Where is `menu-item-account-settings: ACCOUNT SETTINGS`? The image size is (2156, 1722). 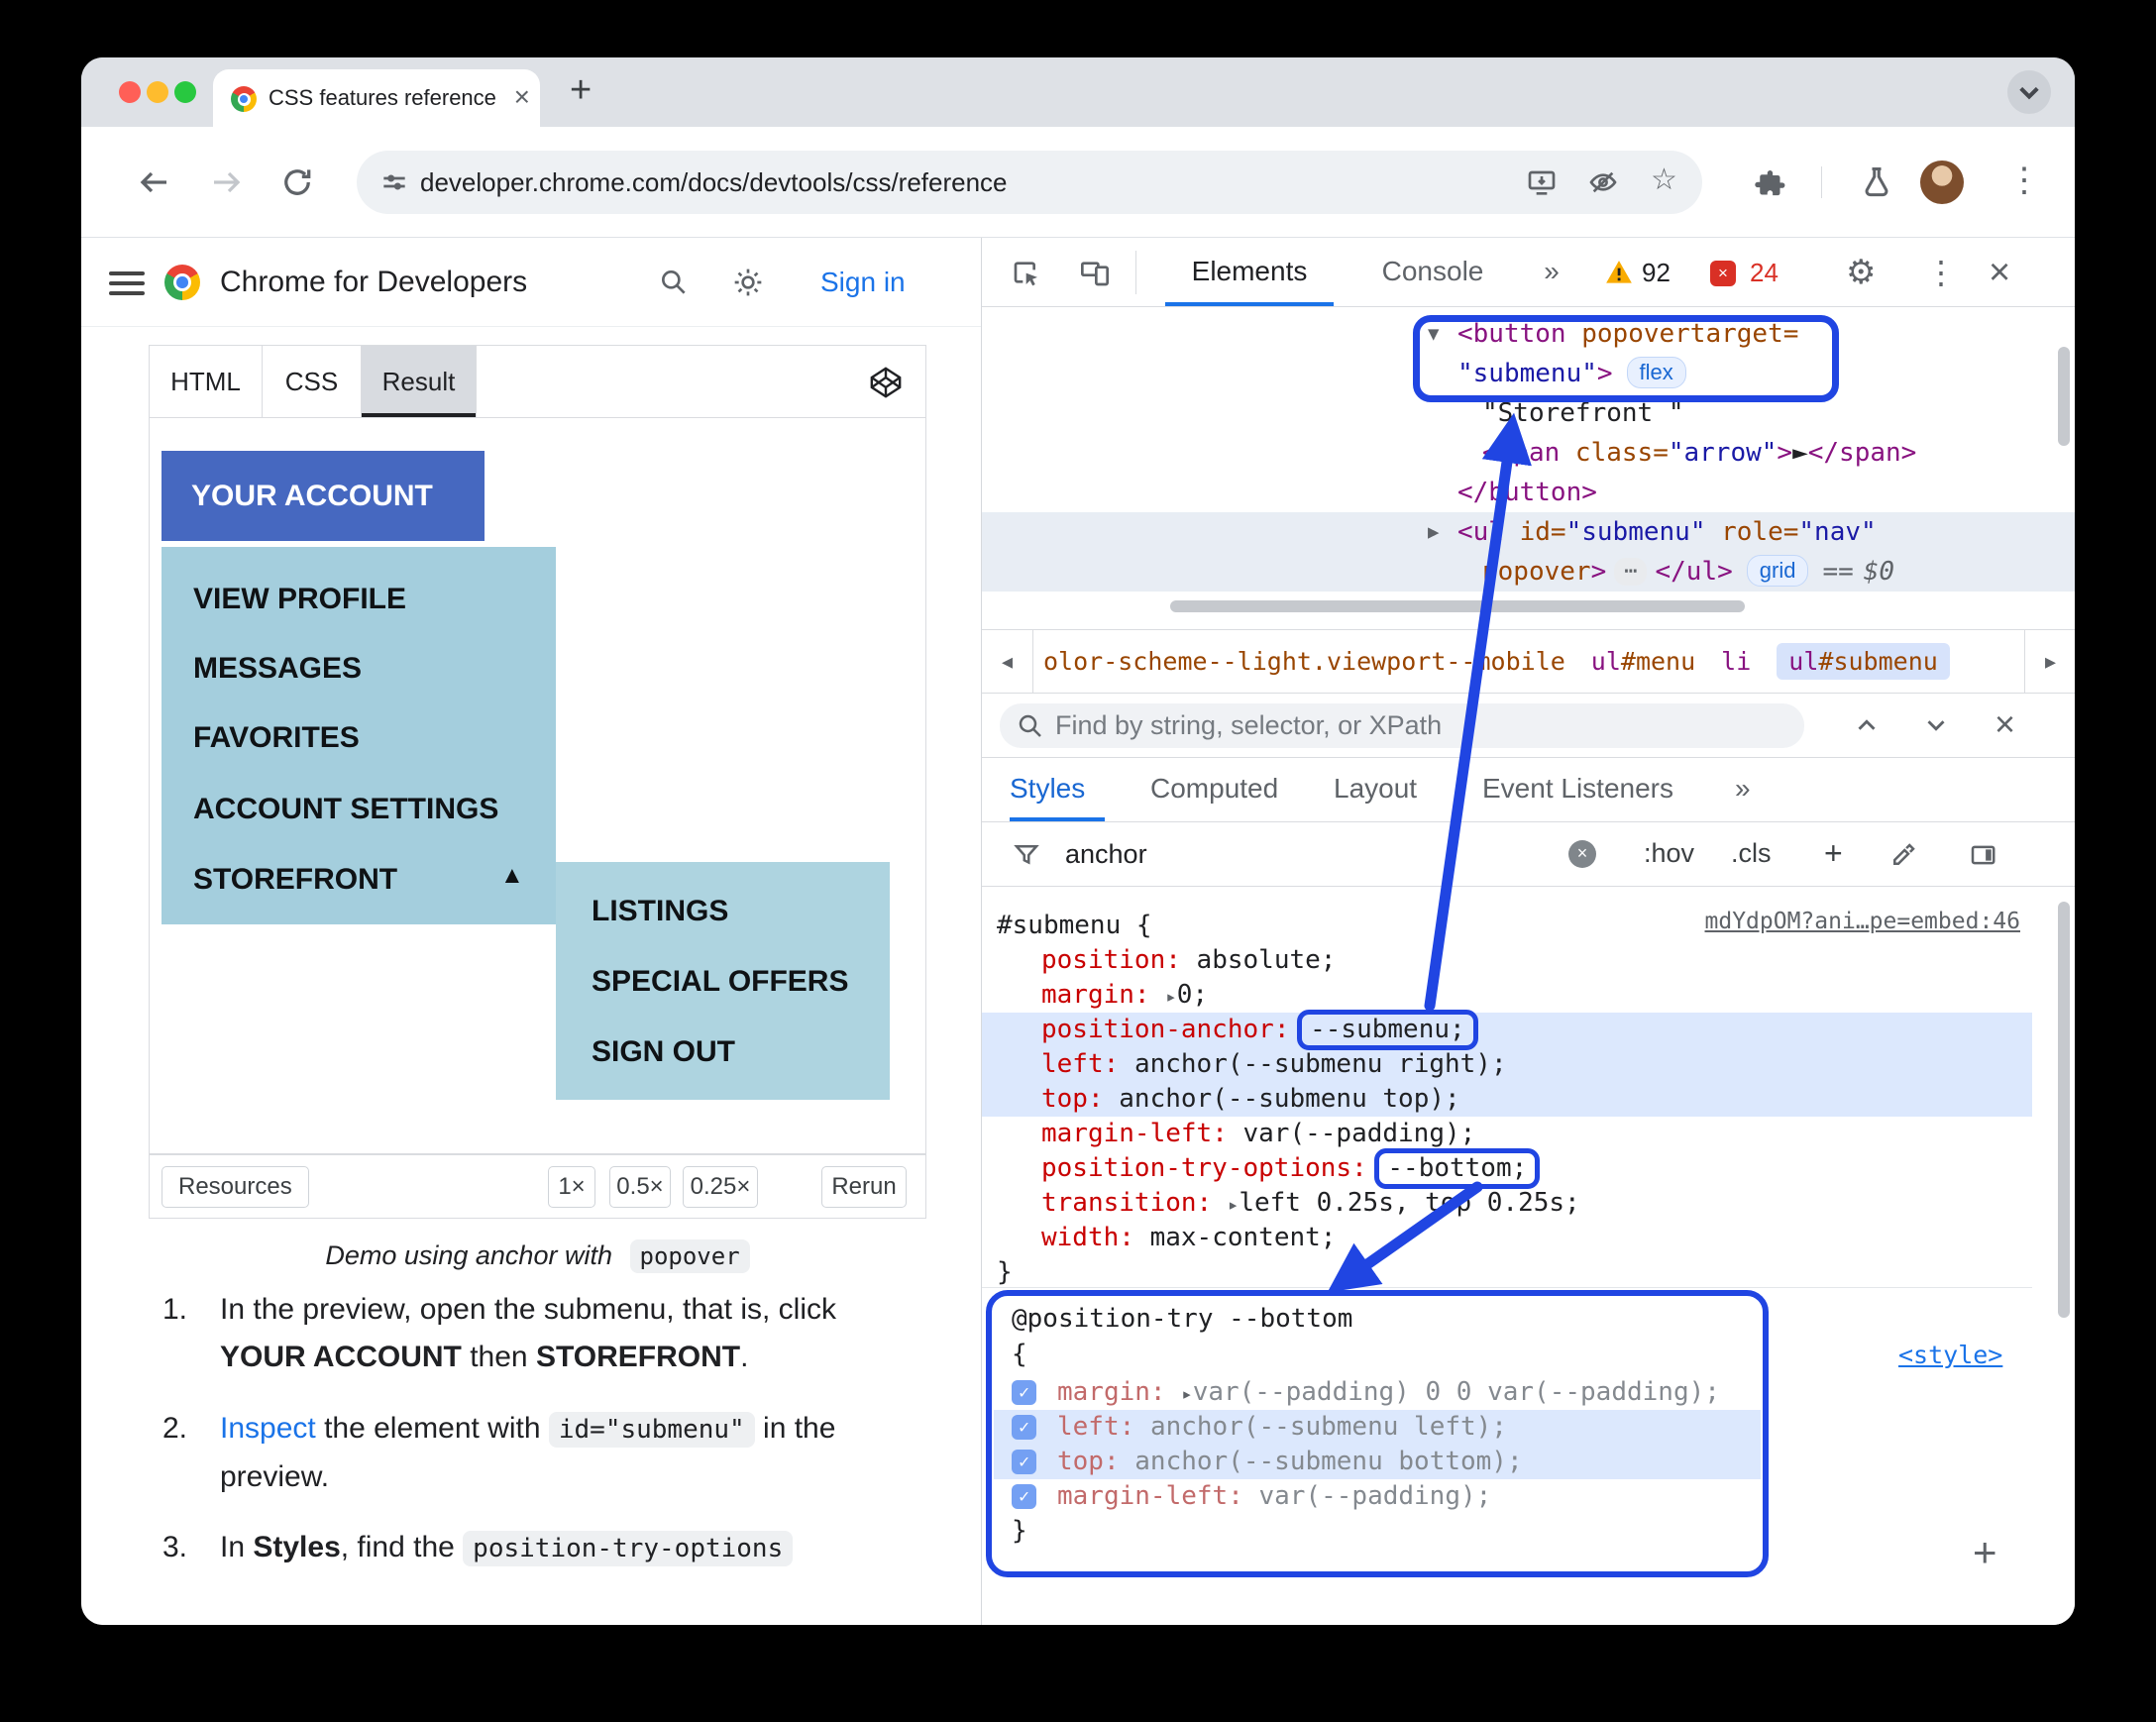
menu-item-account-settings: ACCOUNT SETTINGS is located at coordinates (345, 809).